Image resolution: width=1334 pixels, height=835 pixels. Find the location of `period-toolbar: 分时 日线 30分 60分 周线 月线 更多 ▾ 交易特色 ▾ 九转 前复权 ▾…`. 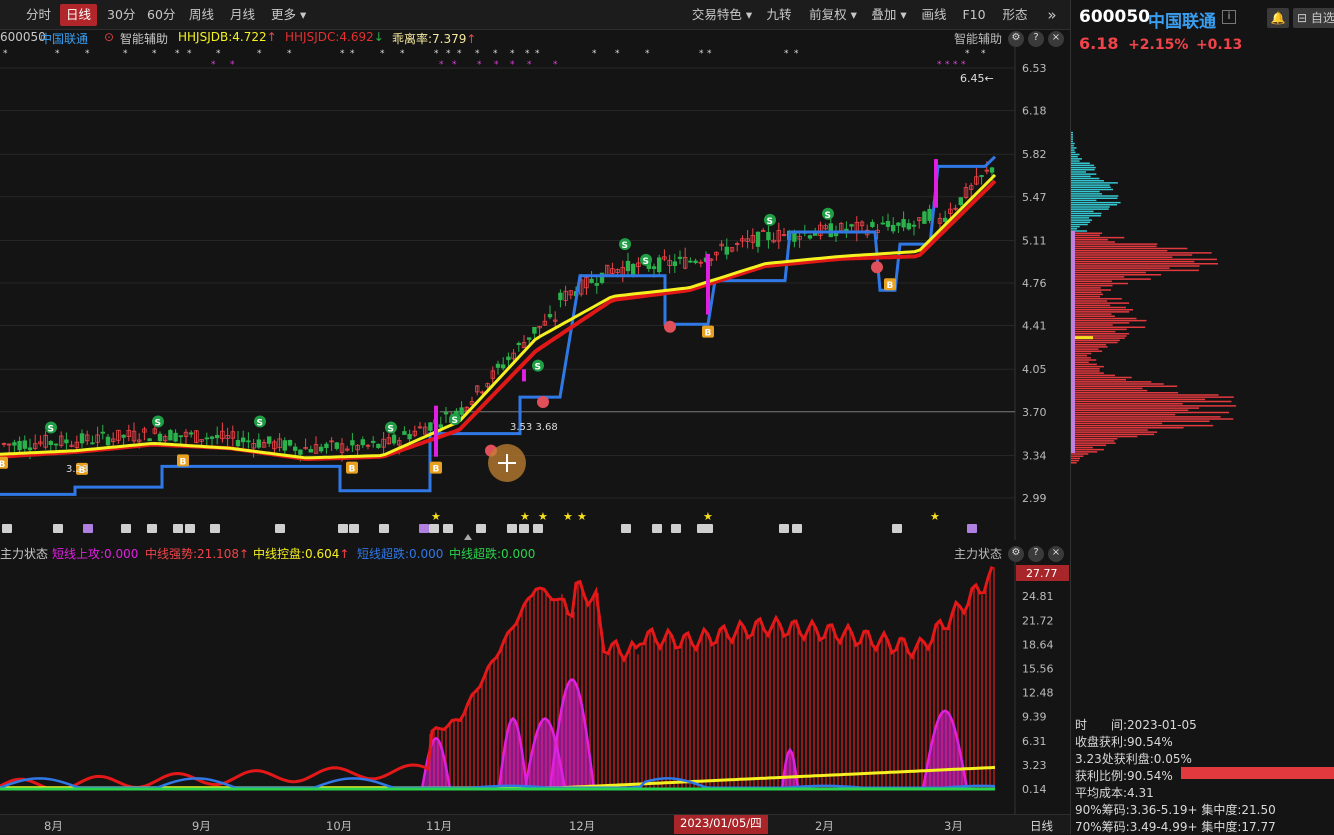

period-toolbar: 分时 日线 30分 60分 周线 月线 更多 ▾ 交易特色 ▾ 九转 前复权 ▾… is located at coordinates (535, 15).